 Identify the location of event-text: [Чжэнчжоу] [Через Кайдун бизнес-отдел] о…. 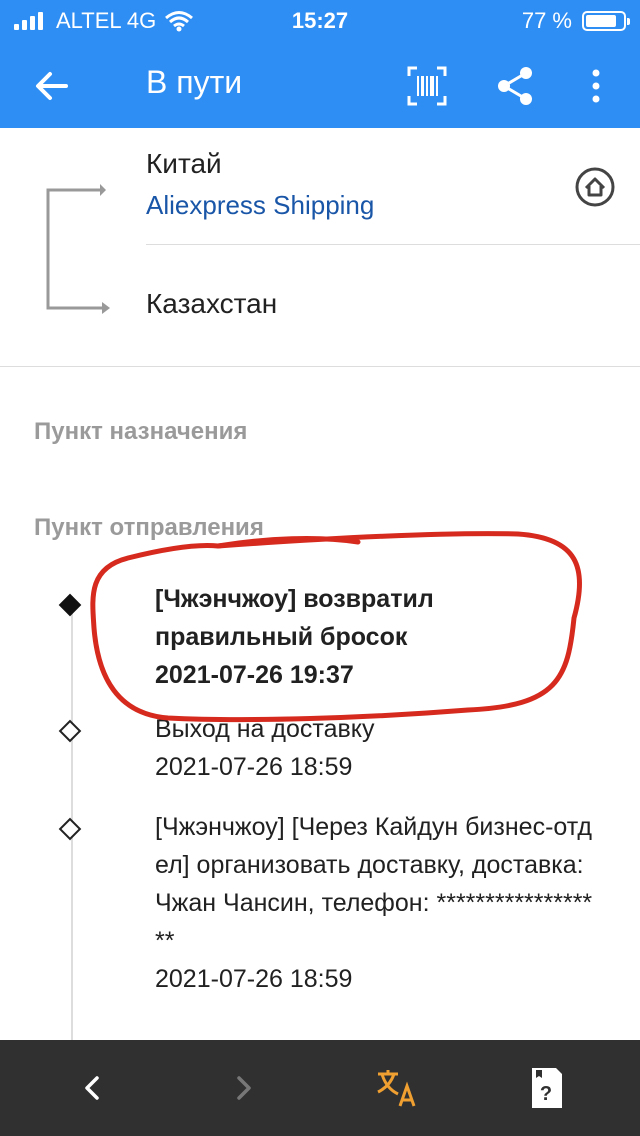
(374, 884).